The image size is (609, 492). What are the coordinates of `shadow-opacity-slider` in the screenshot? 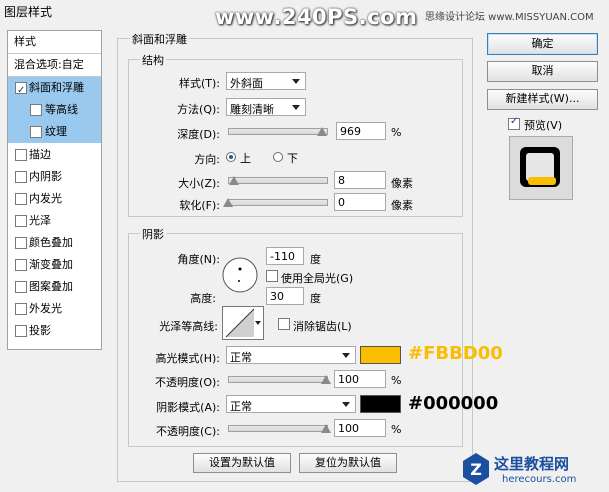 It's located at (278, 428).